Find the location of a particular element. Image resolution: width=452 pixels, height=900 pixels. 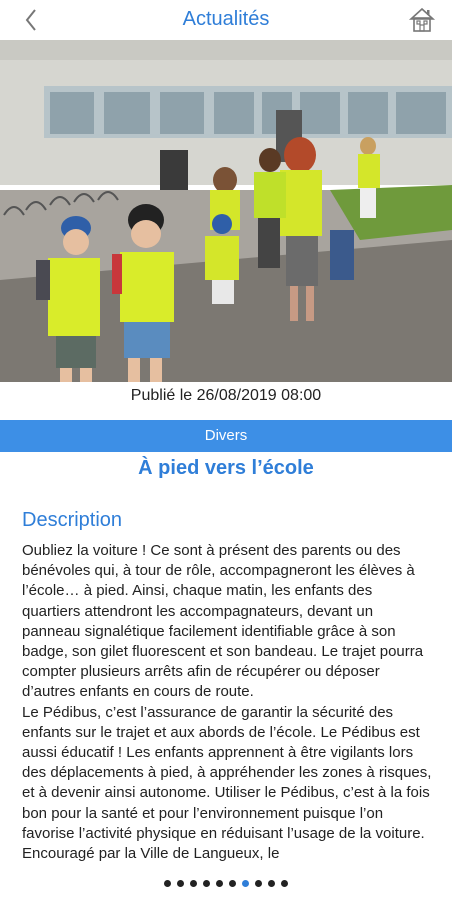

home-icon is located at coordinates (422, 20).